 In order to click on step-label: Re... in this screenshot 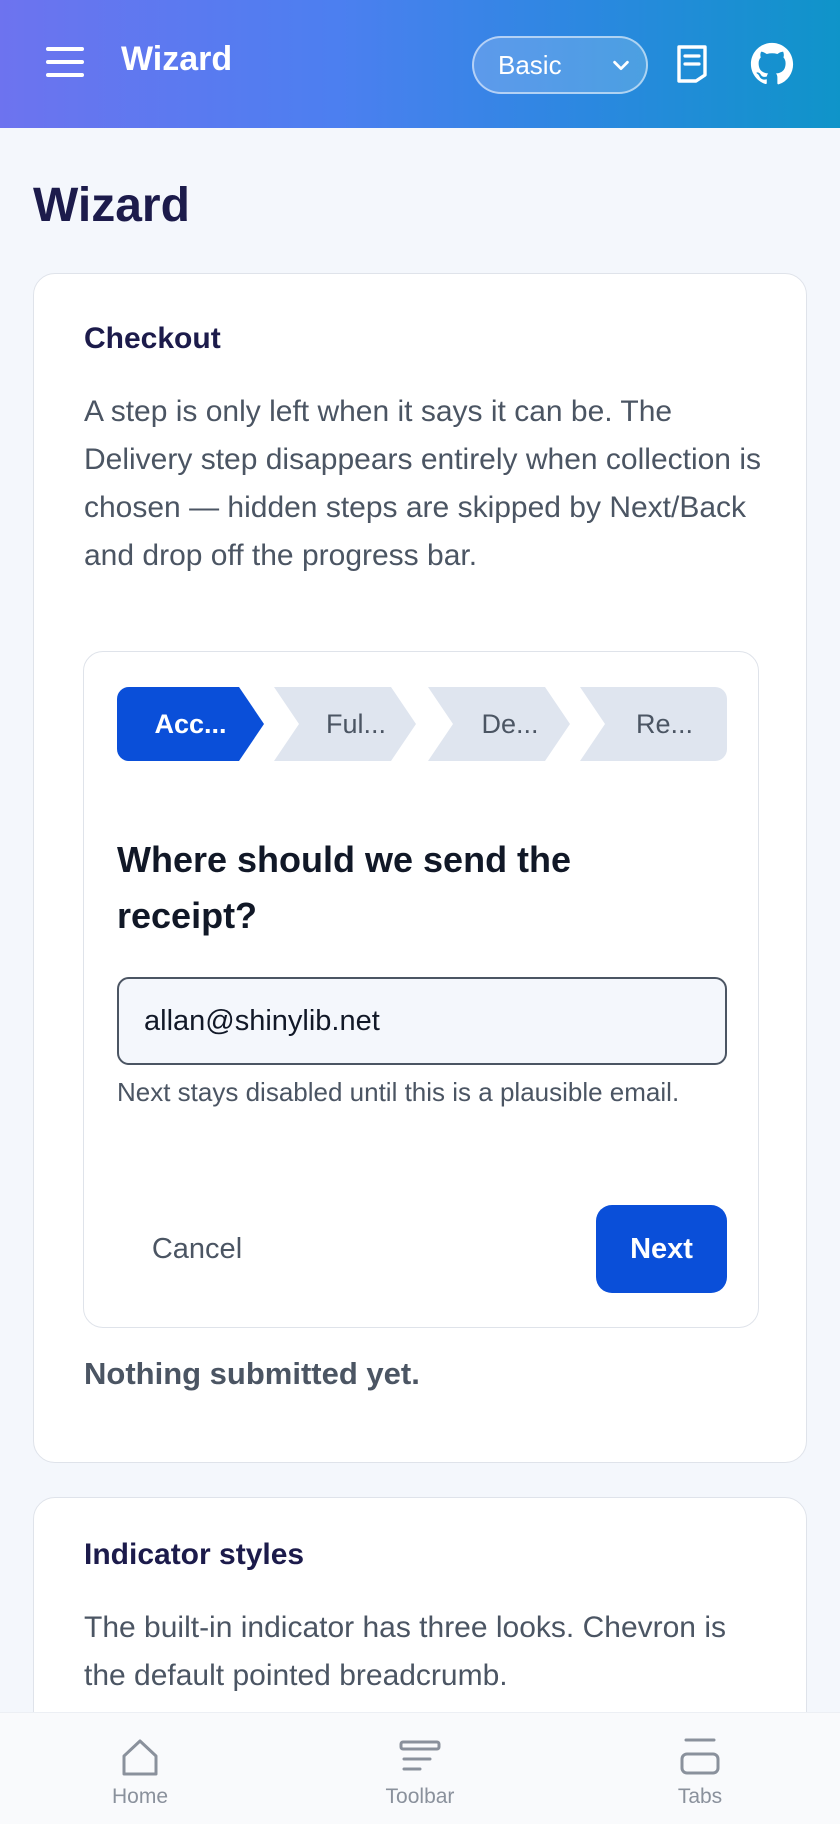, I will do `click(664, 723)`.